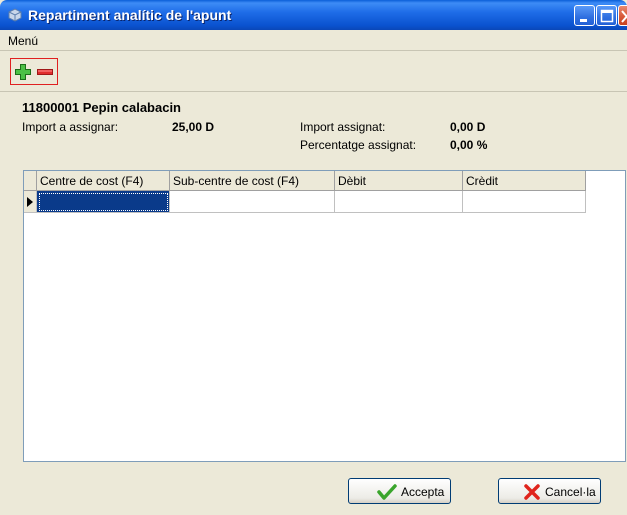 This screenshot has height=515, width=627. I want to click on cancel-x-icon, so click(532, 492).